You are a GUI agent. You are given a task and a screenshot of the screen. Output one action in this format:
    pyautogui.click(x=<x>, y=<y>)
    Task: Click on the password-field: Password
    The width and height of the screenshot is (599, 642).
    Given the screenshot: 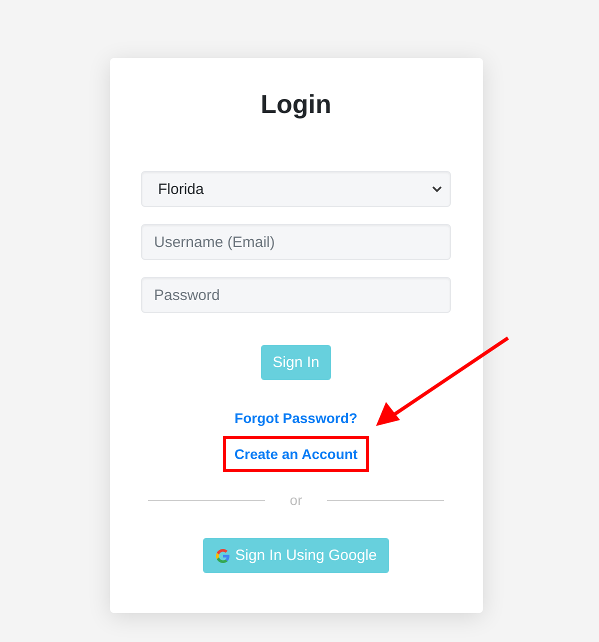 What is the action you would take?
    pyautogui.click(x=296, y=295)
    